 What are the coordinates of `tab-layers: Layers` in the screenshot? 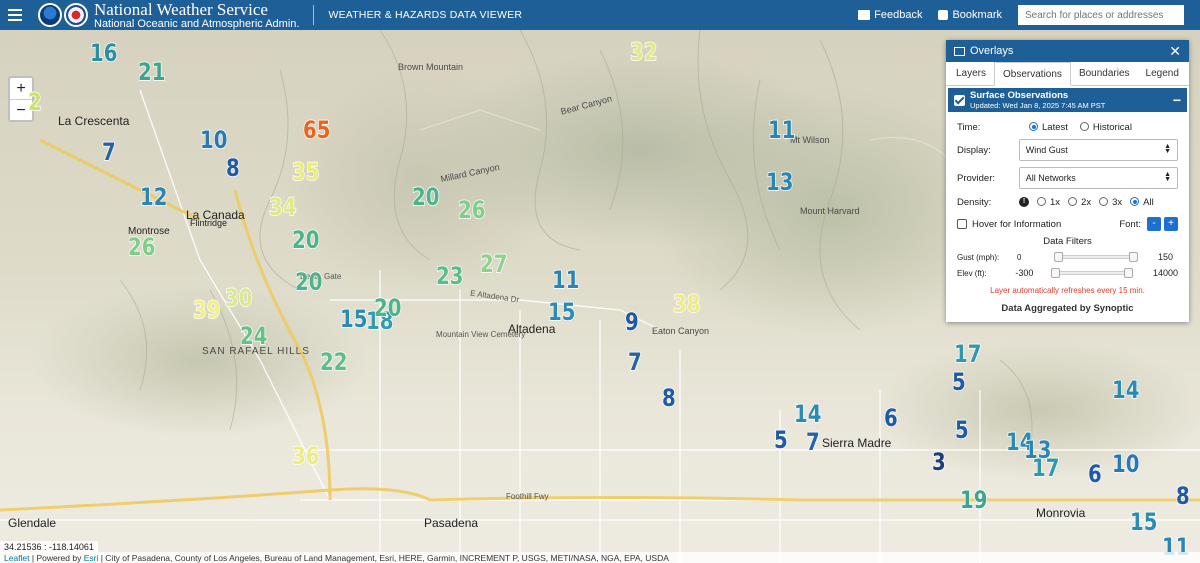 It's located at (971, 73).